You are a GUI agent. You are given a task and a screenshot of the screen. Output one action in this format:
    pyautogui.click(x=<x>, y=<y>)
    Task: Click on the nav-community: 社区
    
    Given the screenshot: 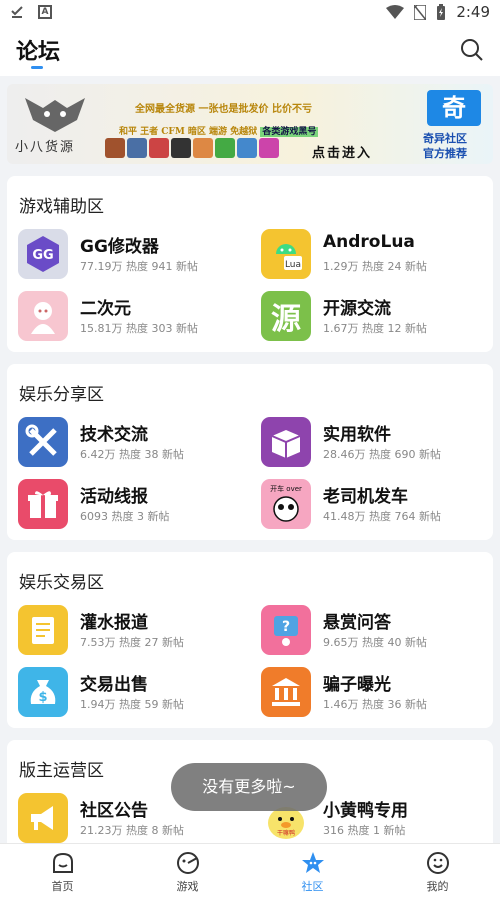 What is the action you would take?
    pyautogui.click(x=312, y=872)
    